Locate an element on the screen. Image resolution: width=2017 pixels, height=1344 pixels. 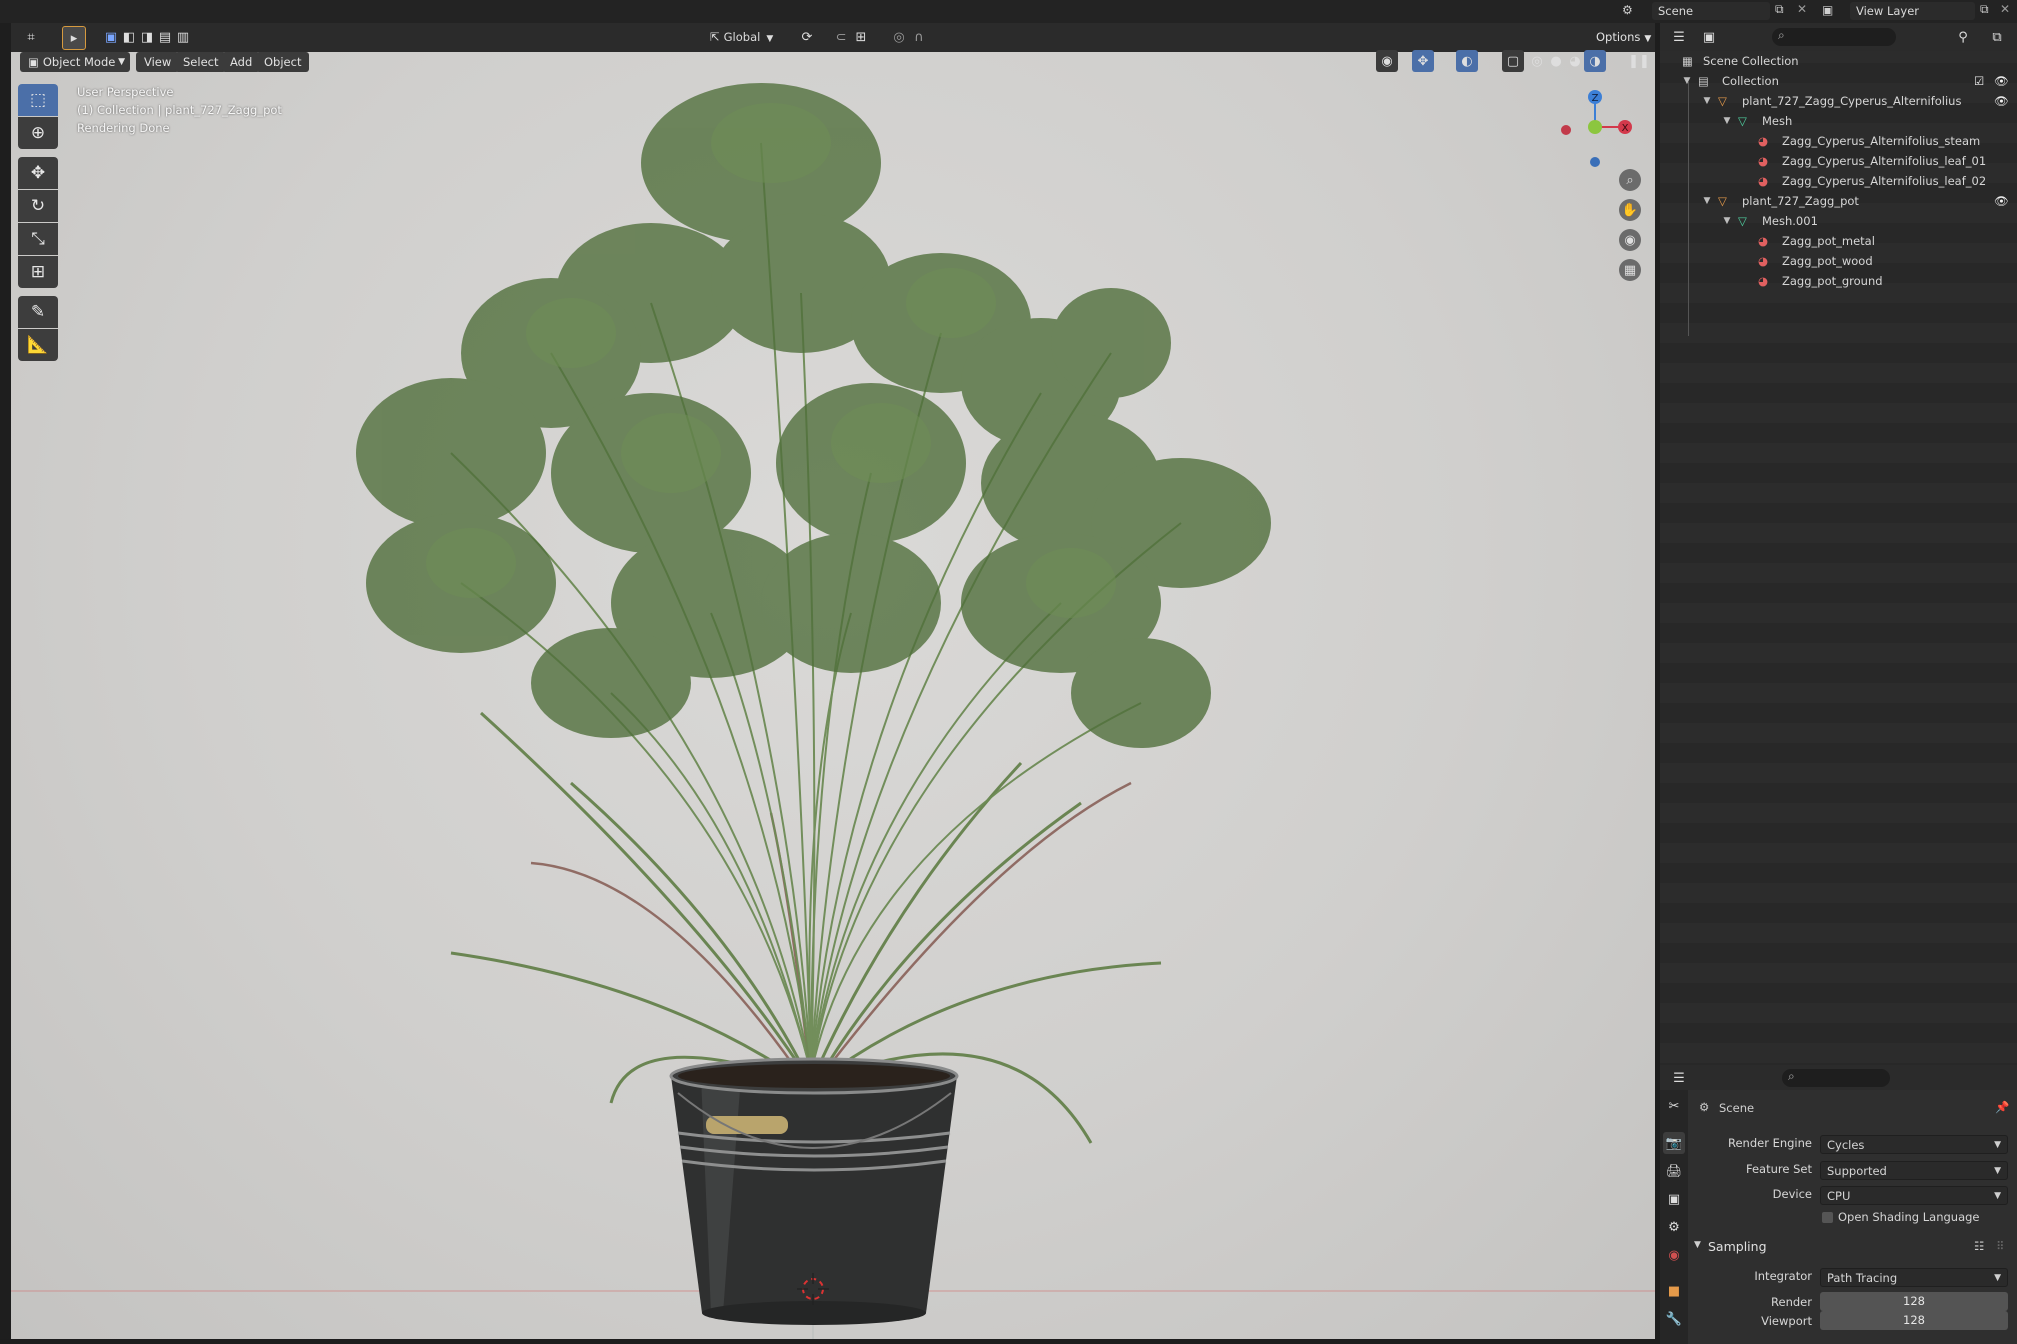
cursor-tool-icon: ⊕ is located at coordinates (38, 133).